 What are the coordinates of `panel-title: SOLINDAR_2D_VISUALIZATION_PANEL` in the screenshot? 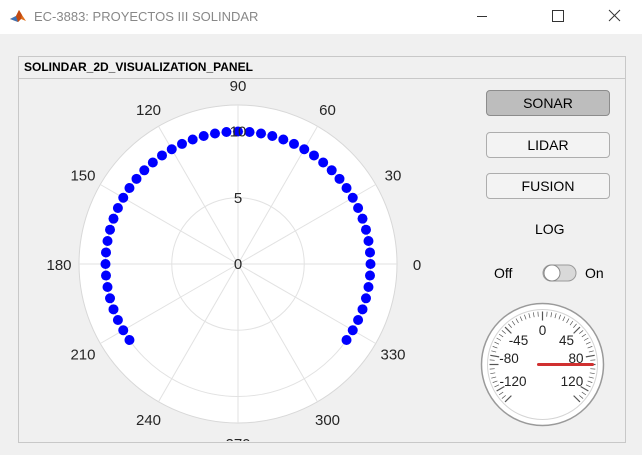 It's located at (138, 67).